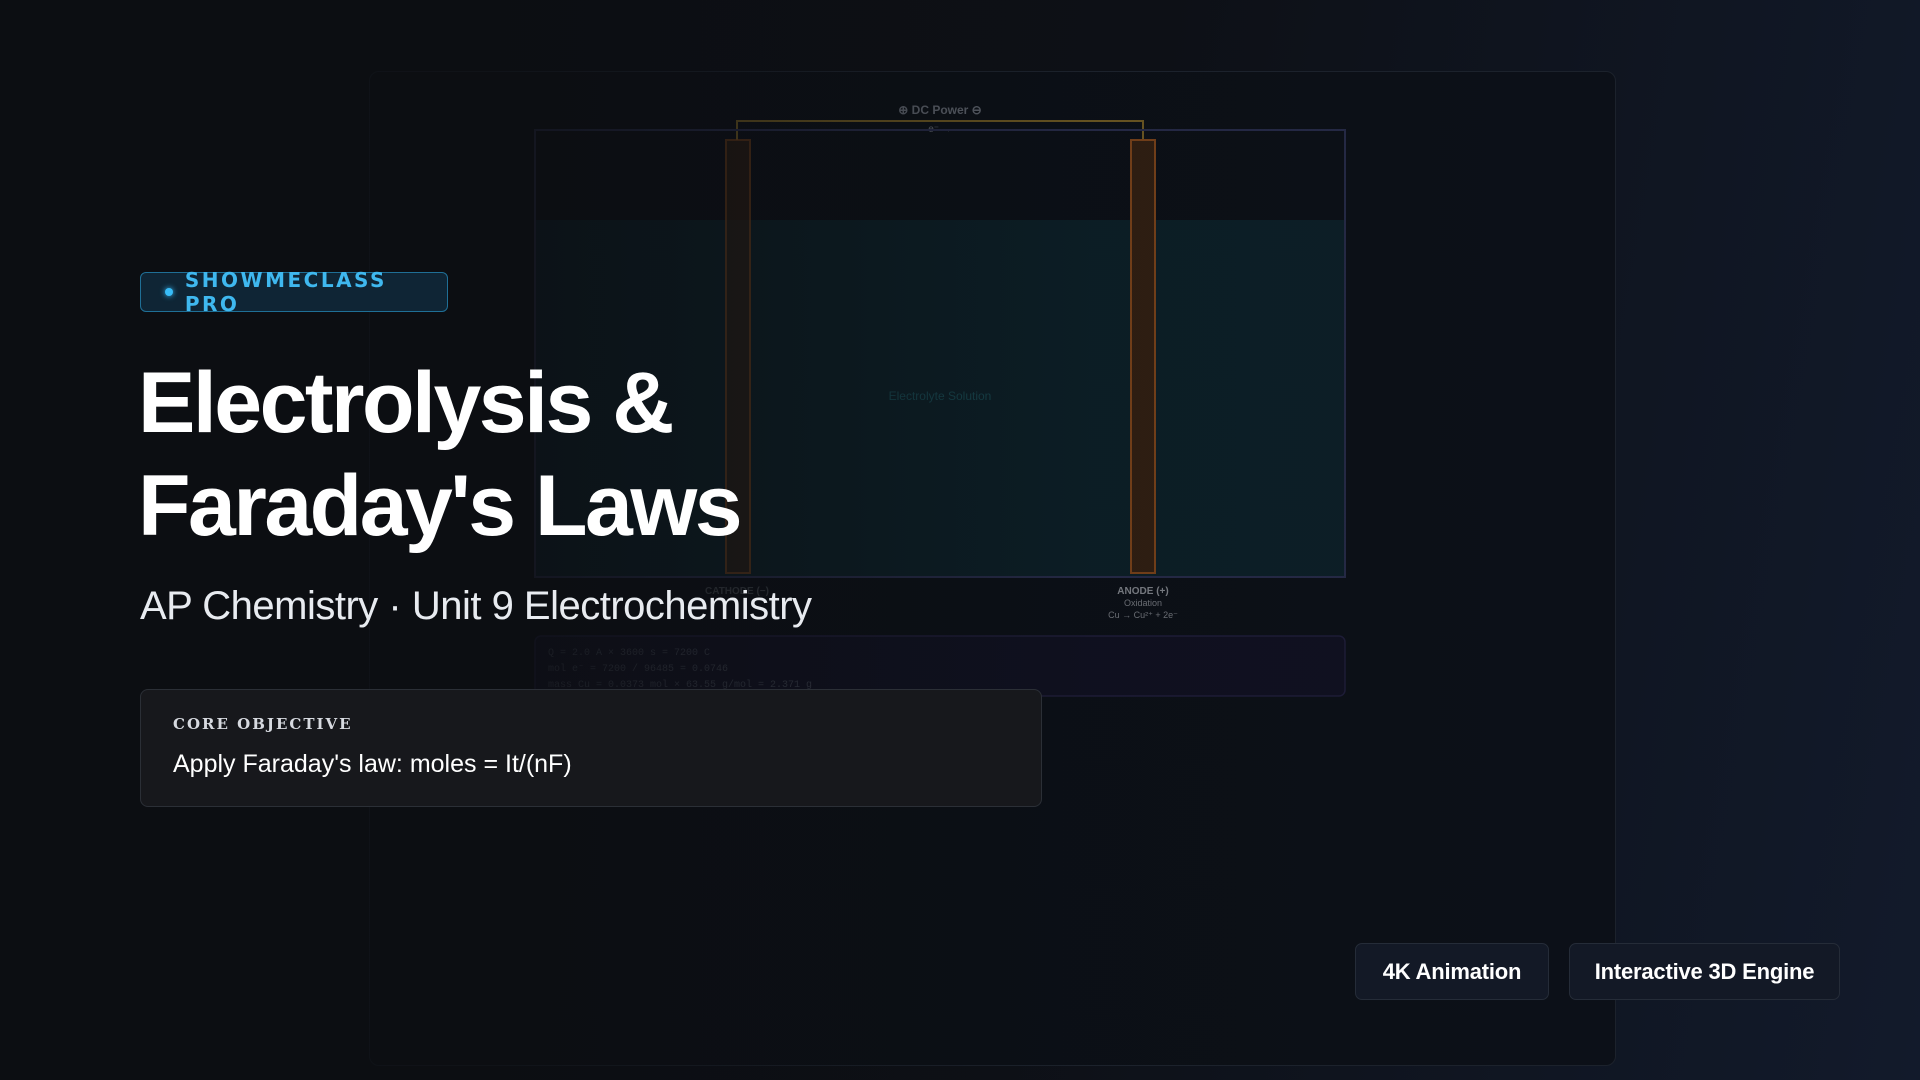 This screenshot has height=1080, width=1920. I want to click on anode-process: Oxidation, so click(1143, 603).